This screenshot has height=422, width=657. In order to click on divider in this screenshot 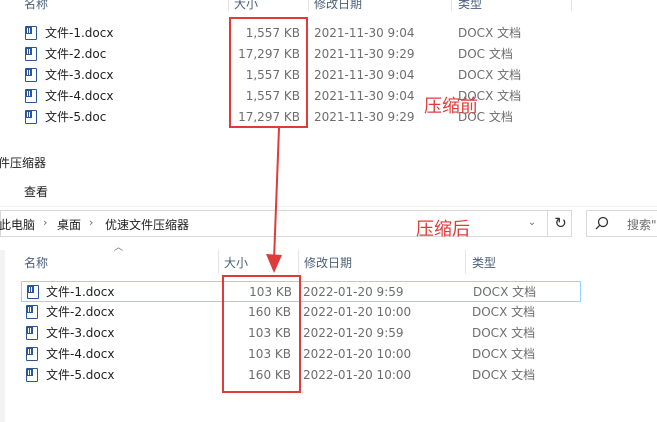, I will do `click(328, 206)`.